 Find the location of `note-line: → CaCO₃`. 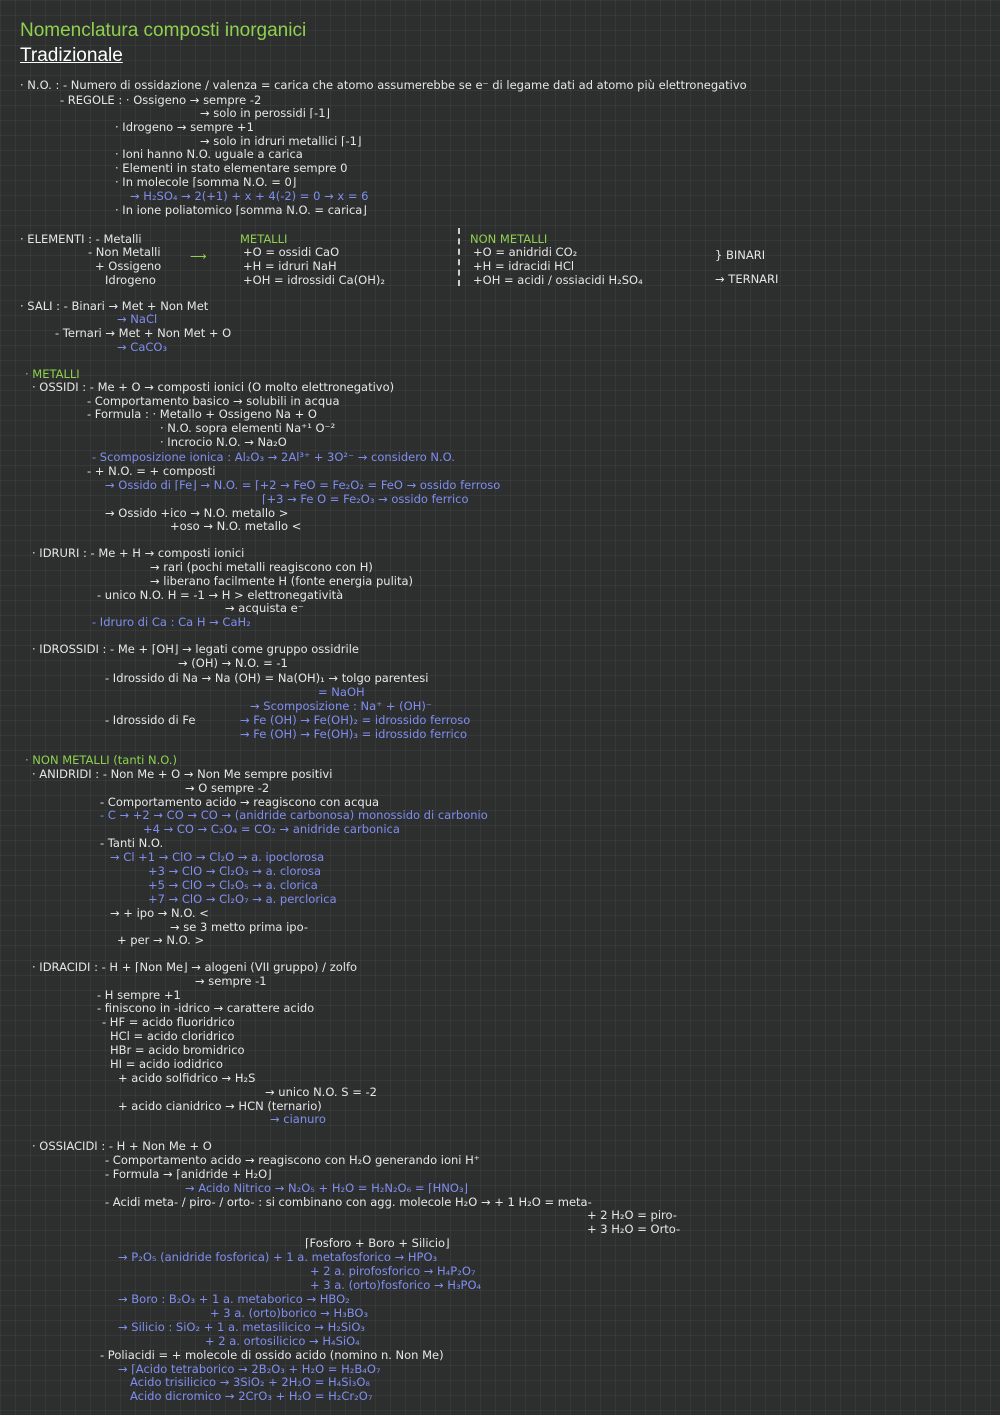

note-line: → CaCO₃ is located at coordinates (142, 347).